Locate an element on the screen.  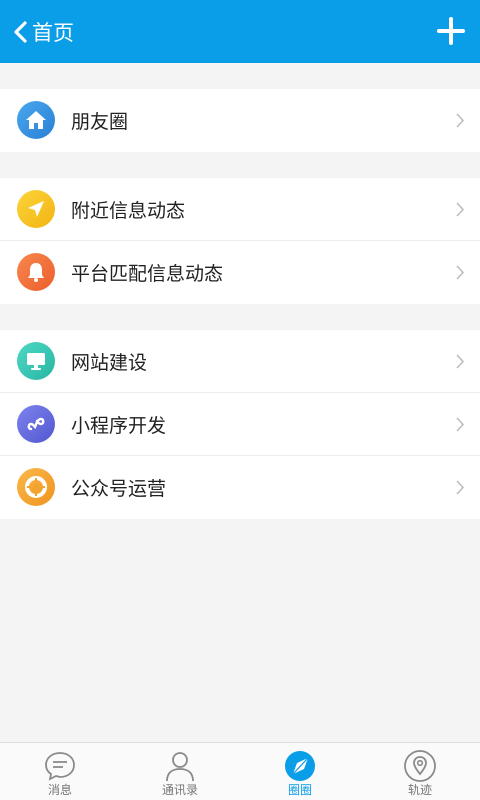
tab-label: 圈圈 is located at coordinates (299, 790).